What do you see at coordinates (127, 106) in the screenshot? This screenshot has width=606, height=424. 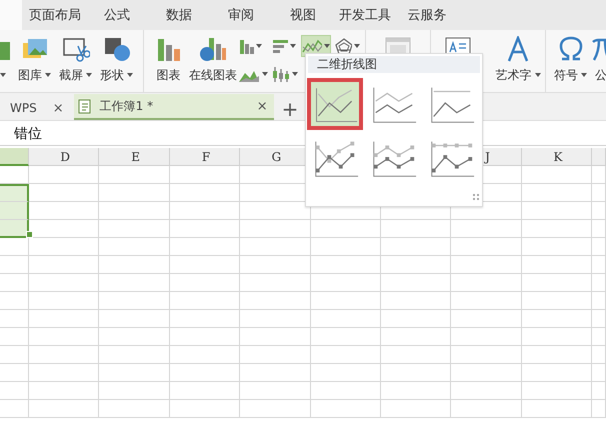 I see `tab-label: 工作簿1 *` at bounding box center [127, 106].